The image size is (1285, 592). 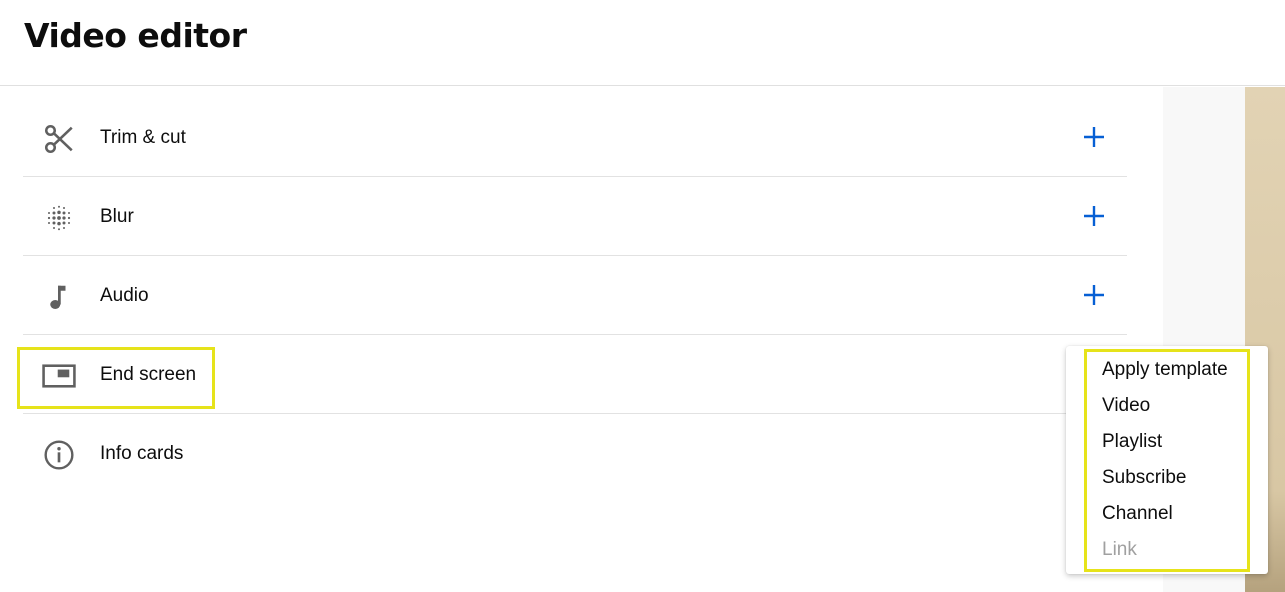 I want to click on tool-label-info-cards: Info cards, so click(x=142, y=453).